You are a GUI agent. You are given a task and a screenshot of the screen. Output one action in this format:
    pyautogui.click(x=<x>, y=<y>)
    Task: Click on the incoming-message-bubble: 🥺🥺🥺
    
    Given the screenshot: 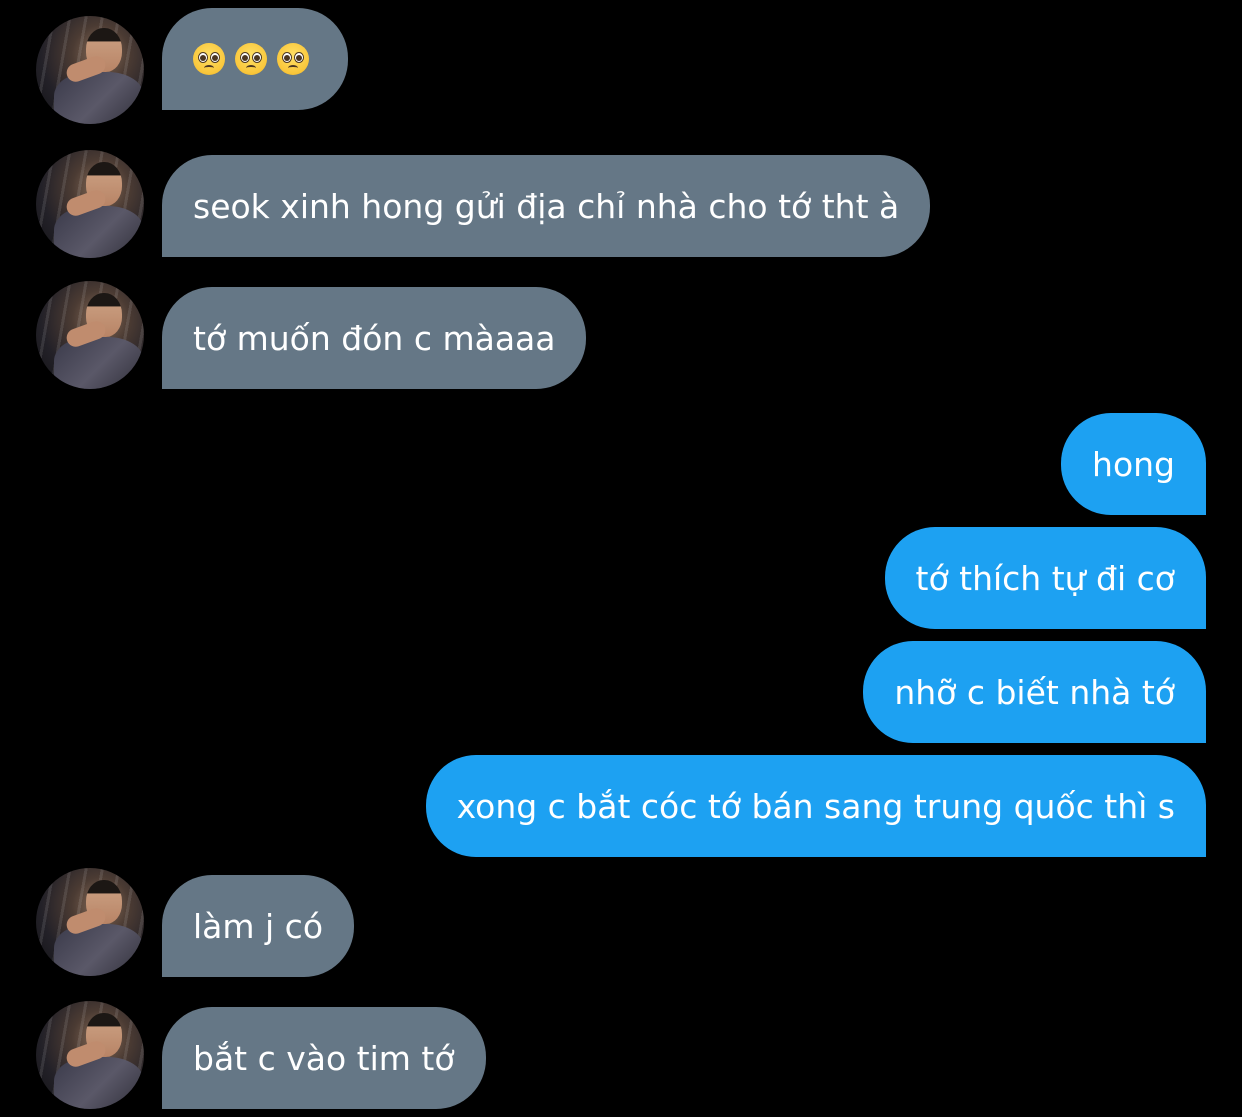 What is the action you would take?
    pyautogui.click(x=255, y=59)
    